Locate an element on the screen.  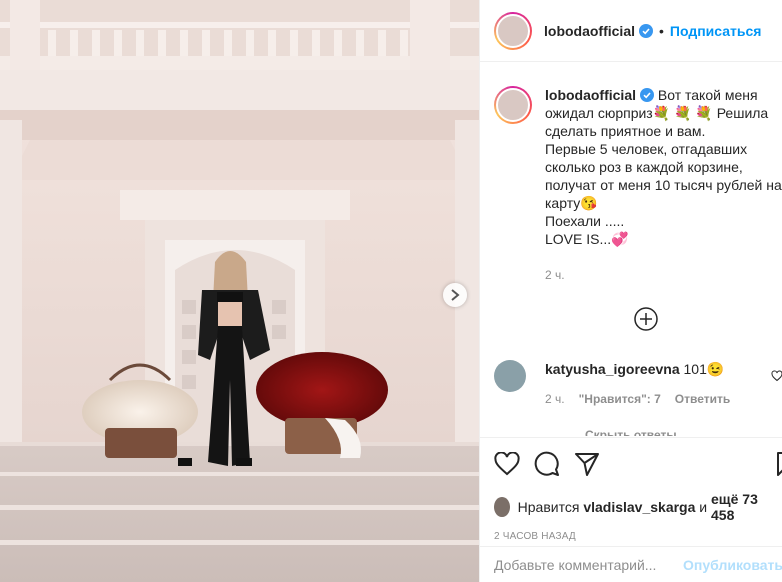
hide-replies-button: Скрыть ответы is located at coordinates (631, 432).